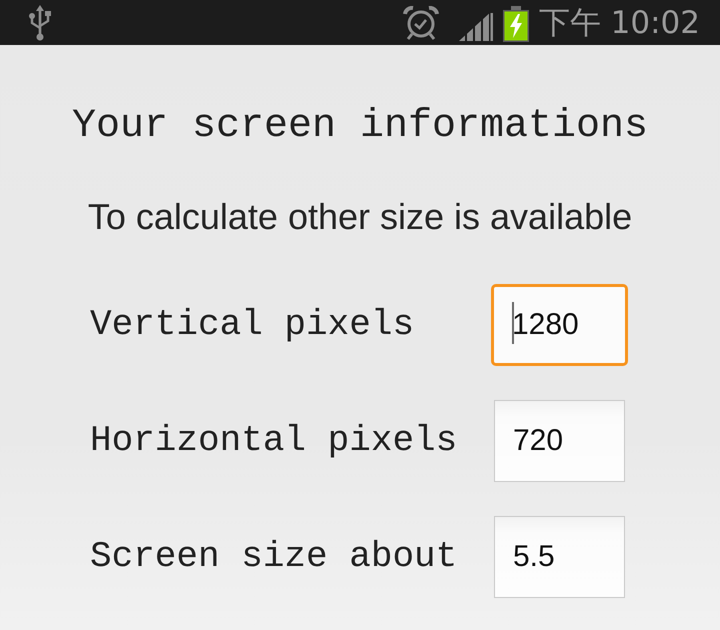  I want to click on clock-time: 下午 10:02, so click(619, 23).